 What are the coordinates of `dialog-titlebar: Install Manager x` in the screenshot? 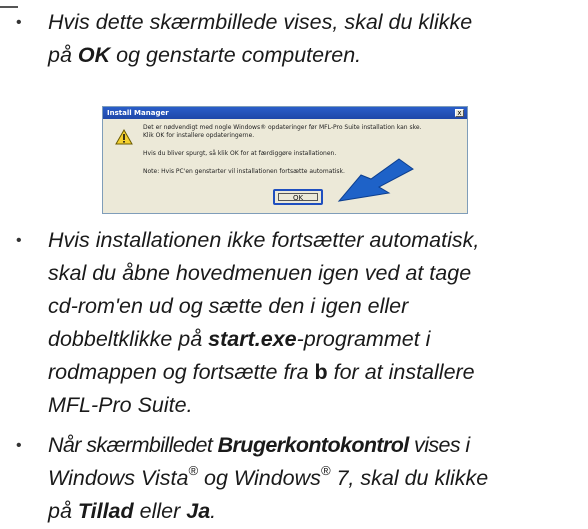 It's located at (285, 113).